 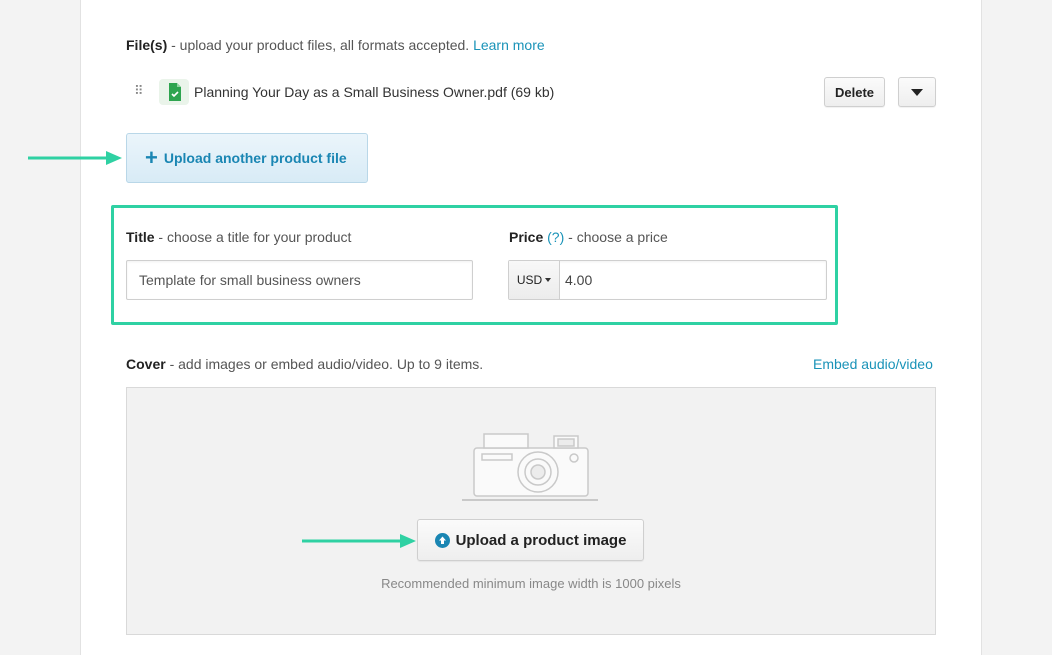 I want to click on price-label: Price (?) - choose a price, so click(x=588, y=237).